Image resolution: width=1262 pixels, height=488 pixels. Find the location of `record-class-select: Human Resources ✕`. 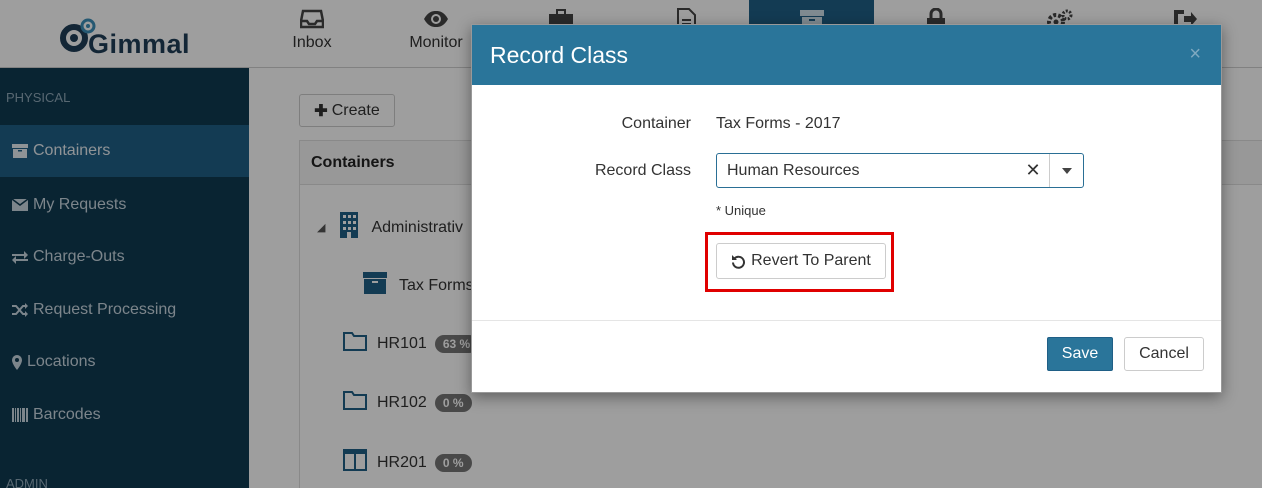

record-class-select: Human Resources ✕ is located at coordinates (900, 170).